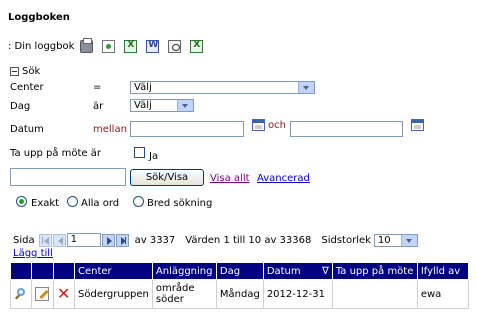 The height and width of the screenshot is (312, 477). I want to click on search-toggle: Sök, so click(25, 71).